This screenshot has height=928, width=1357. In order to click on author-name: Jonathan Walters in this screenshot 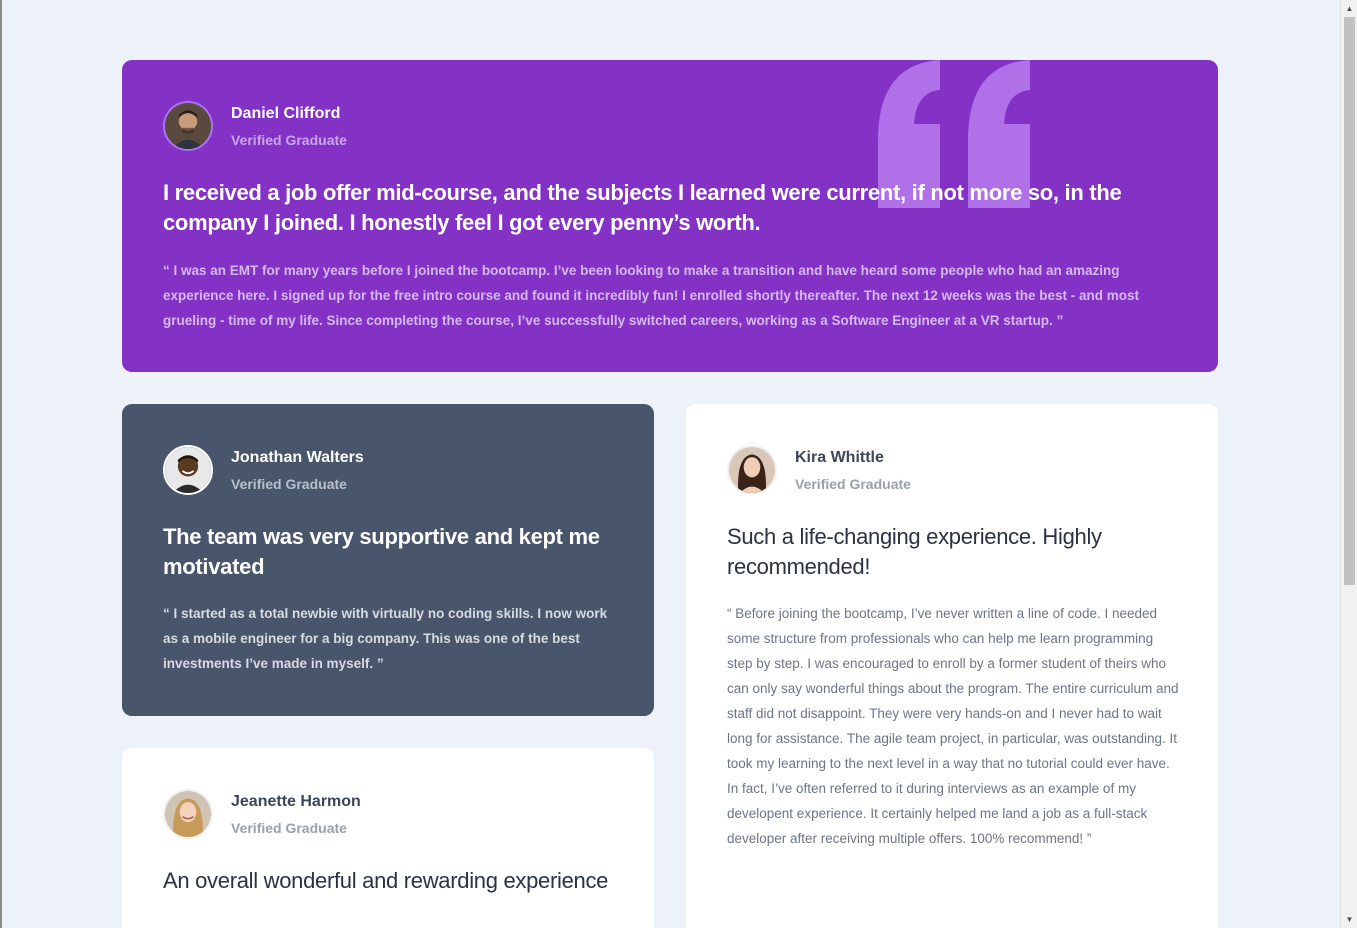, I will do `click(297, 457)`.